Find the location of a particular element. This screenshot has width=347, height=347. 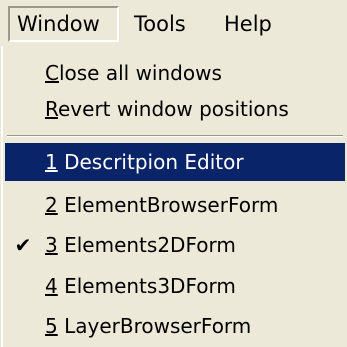

label-text: Elements3DForm is located at coordinates (146, 286).